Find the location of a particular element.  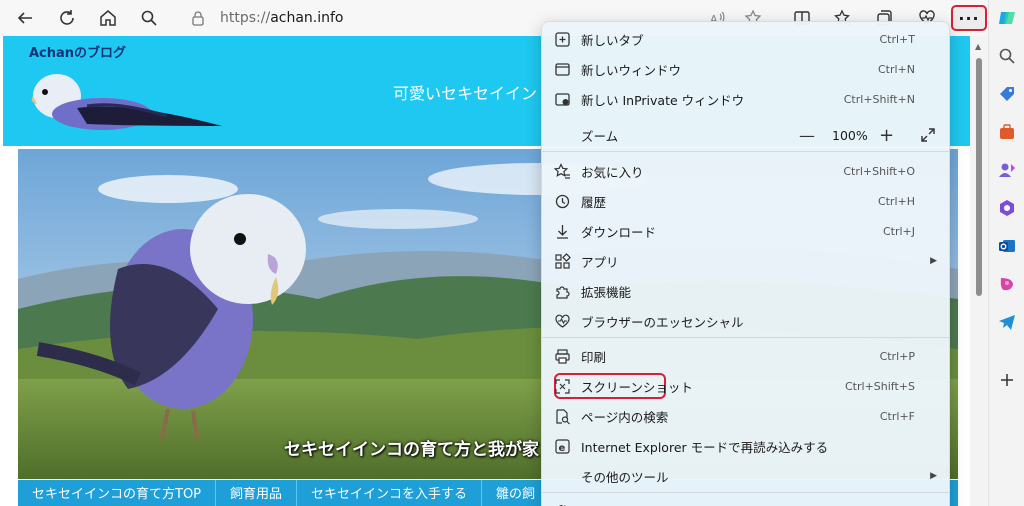

menu-item-screenshot: スクリーンショット Ctrl+Shift+S is located at coordinates (745, 386).